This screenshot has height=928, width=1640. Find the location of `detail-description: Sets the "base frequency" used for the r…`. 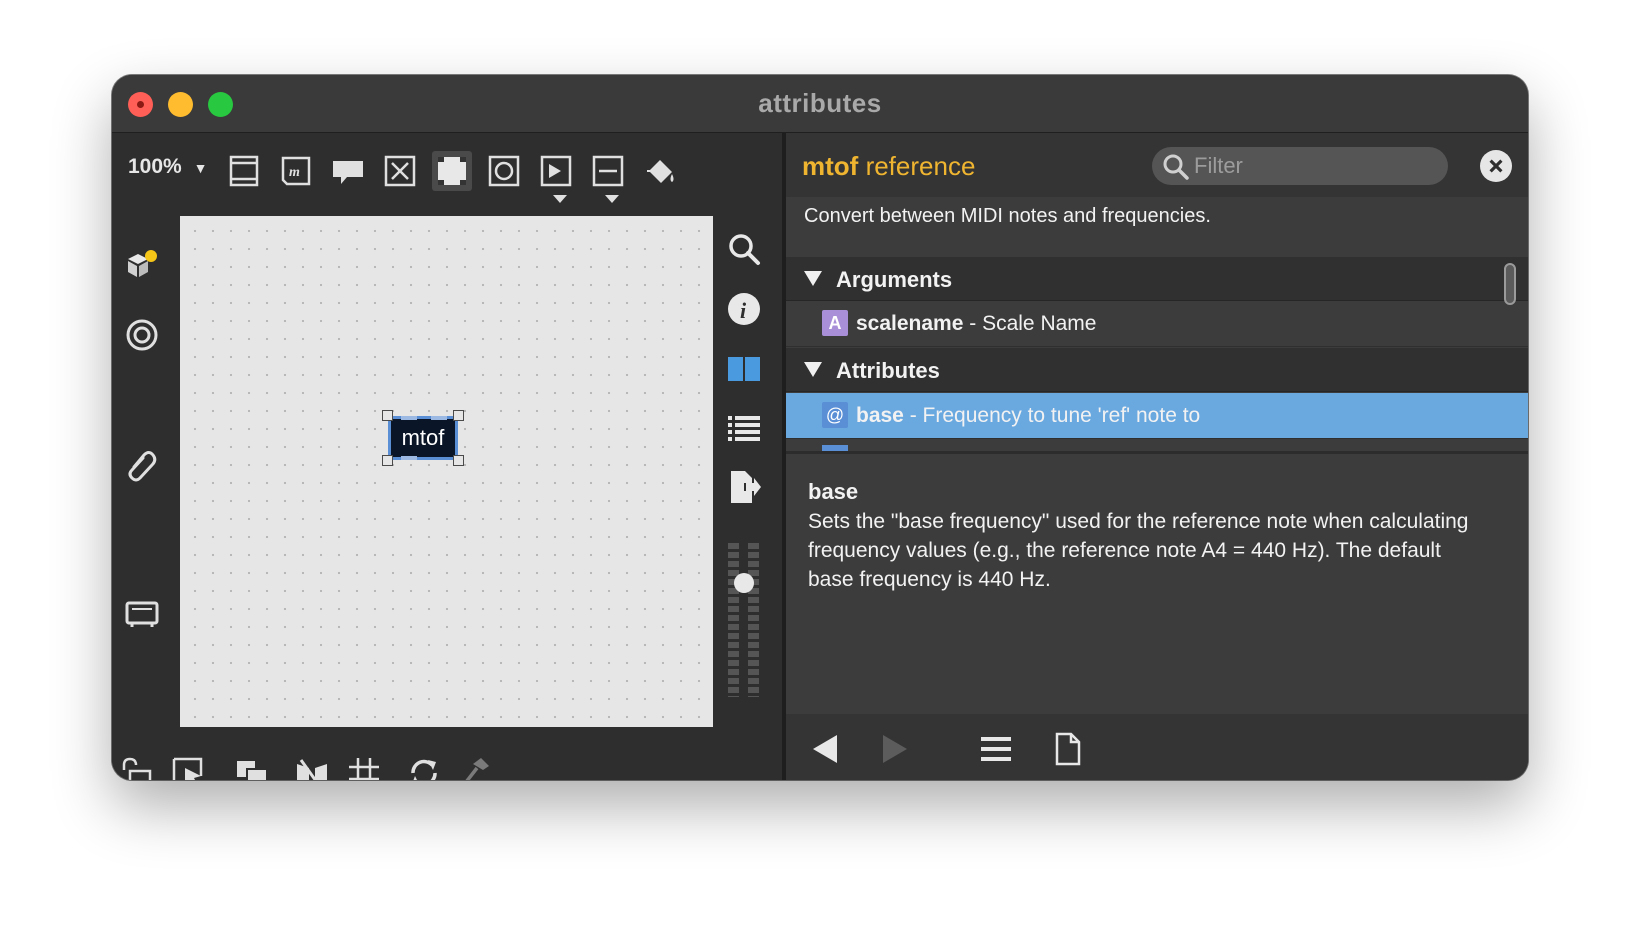

detail-description: Sets the "base frequency" used for the r… is located at coordinates (1138, 550).